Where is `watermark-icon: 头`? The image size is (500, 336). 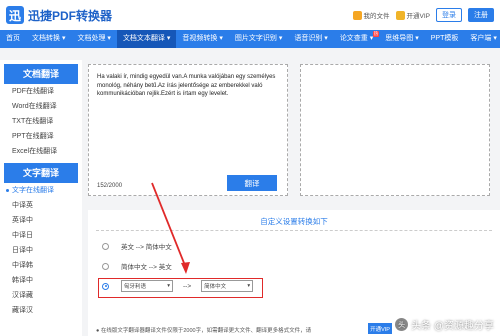 watermark-icon: 头 is located at coordinates (402, 324).